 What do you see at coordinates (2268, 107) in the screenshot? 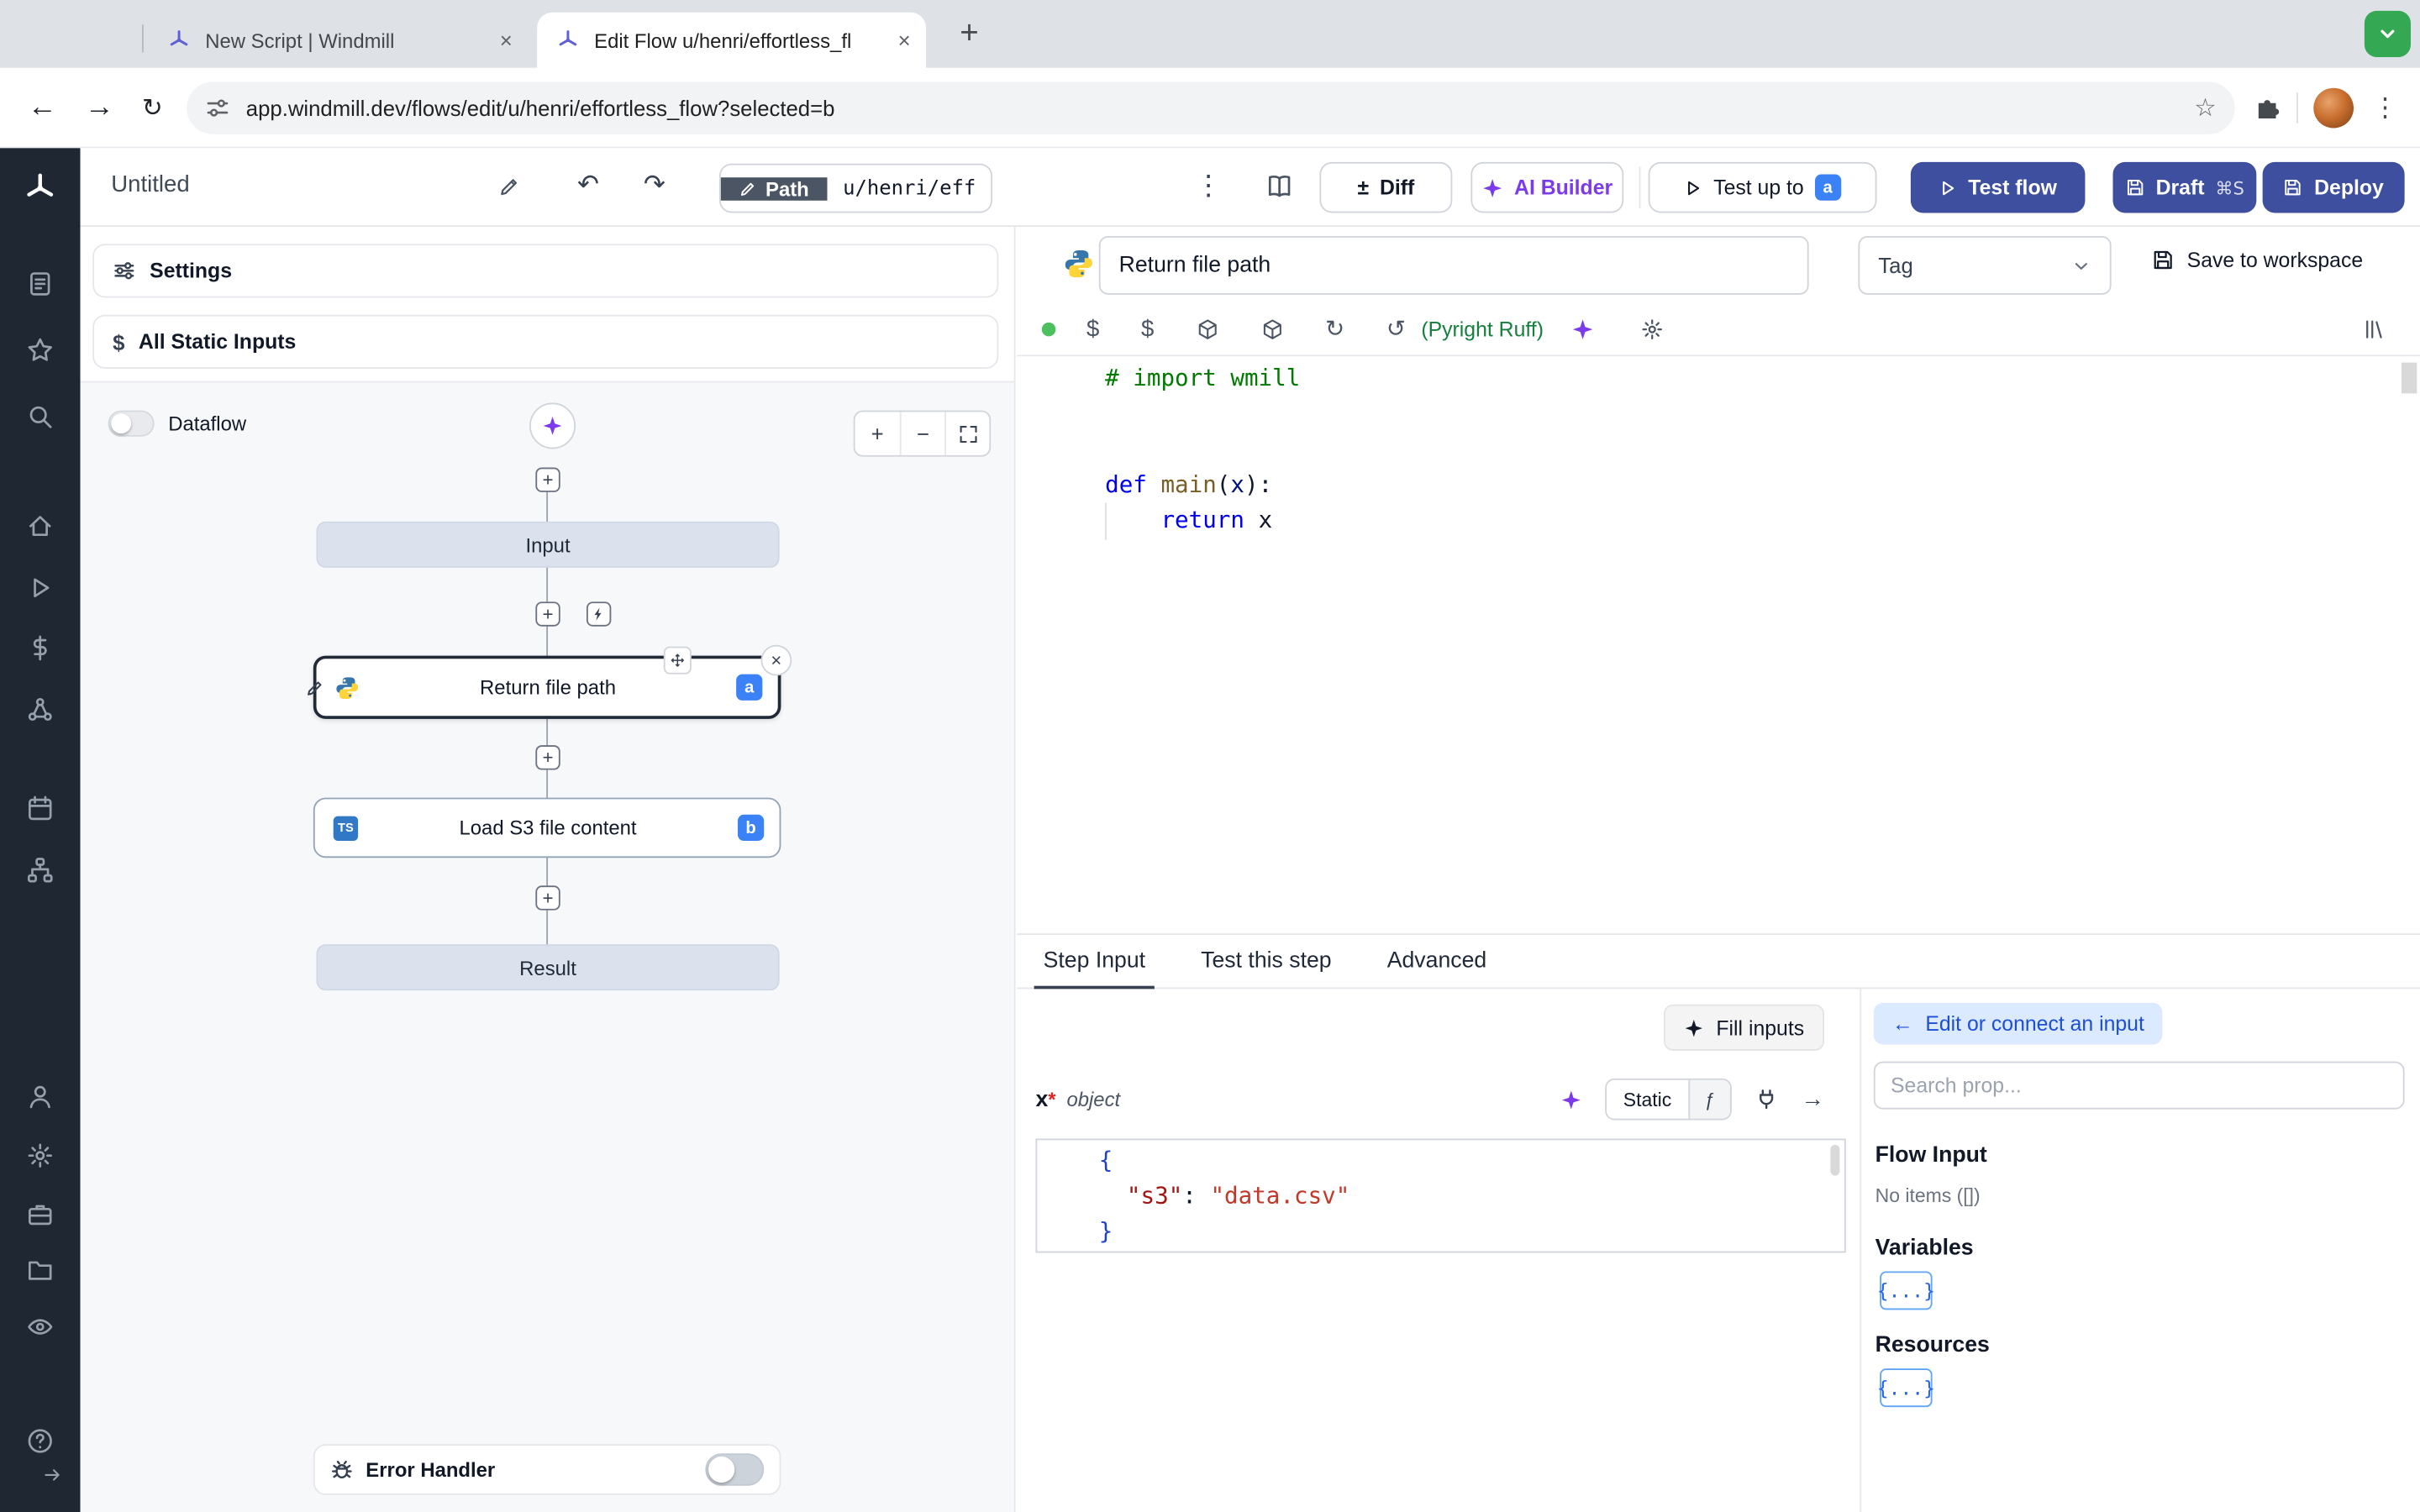
I see `extensions-puzzle-icon` at bounding box center [2268, 107].